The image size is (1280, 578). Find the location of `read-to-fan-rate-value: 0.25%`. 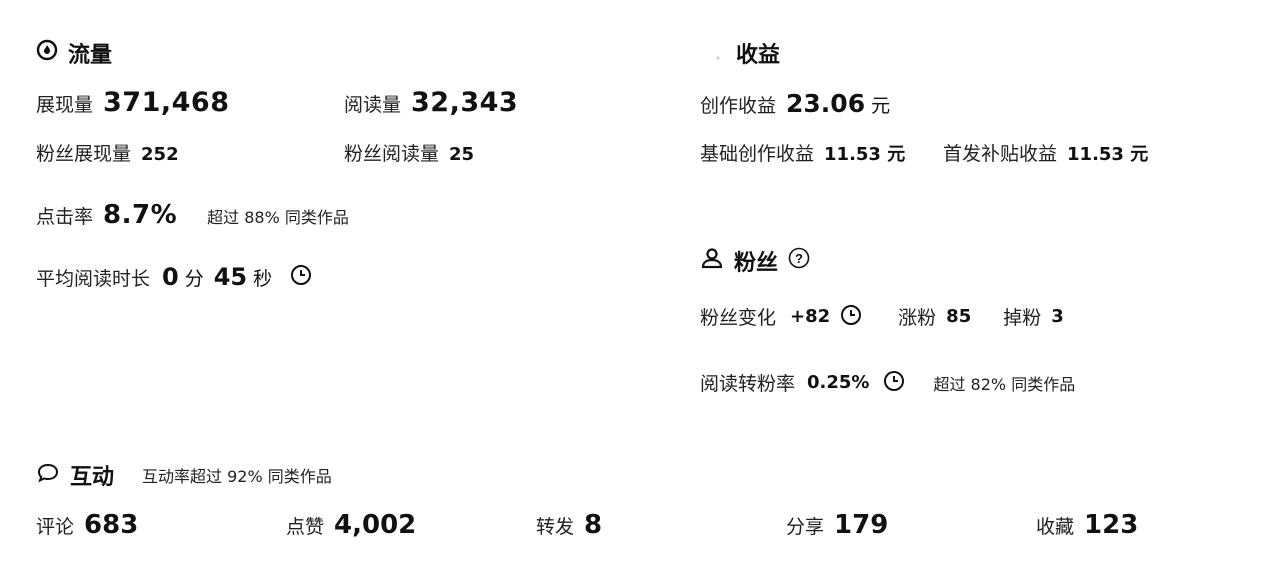

read-to-fan-rate-value: 0.25% is located at coordinates (838, 382).